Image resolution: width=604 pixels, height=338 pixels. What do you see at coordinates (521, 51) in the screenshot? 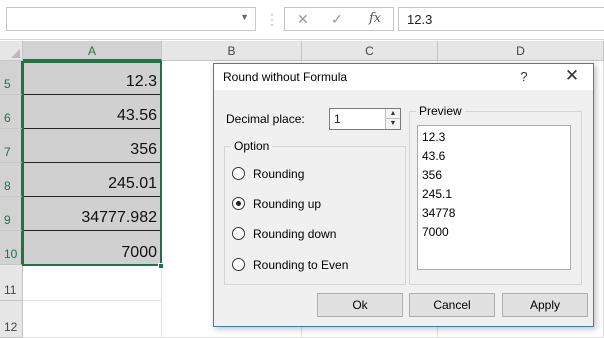
I see `column-header-d: D` at bounding box center [521, 51].